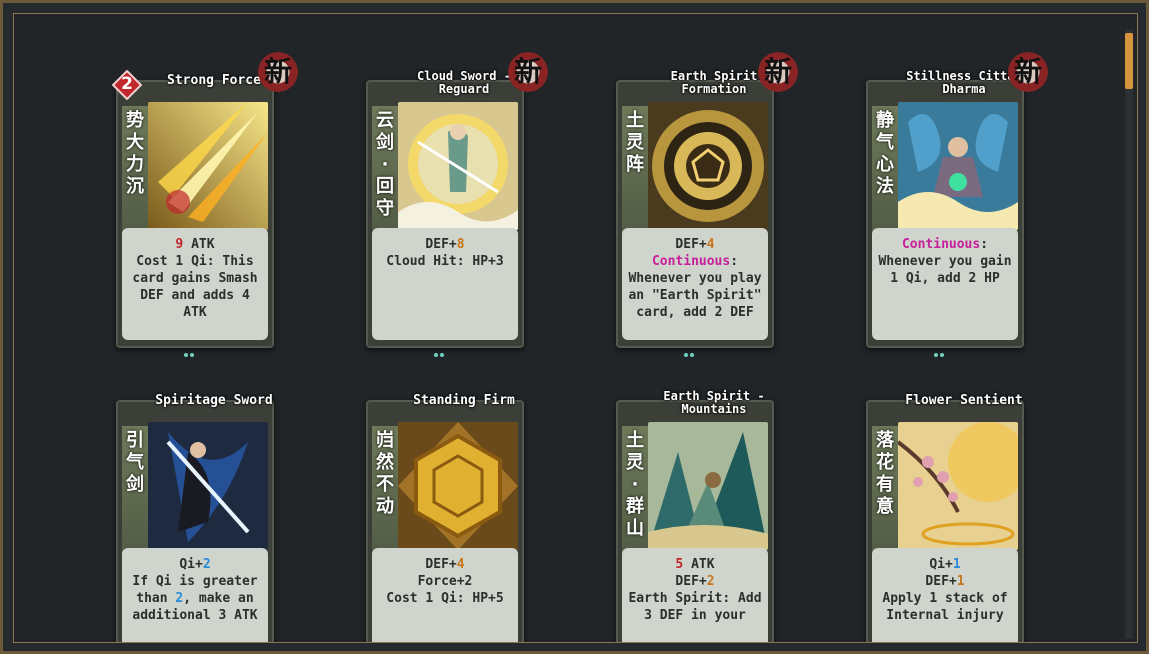 The image size is (1149, 654). What do you see at coordinates (714, 402) in the screenshot?
I see `card-title: Earth Spirit - Mountains` at bounding box center [714, 402].